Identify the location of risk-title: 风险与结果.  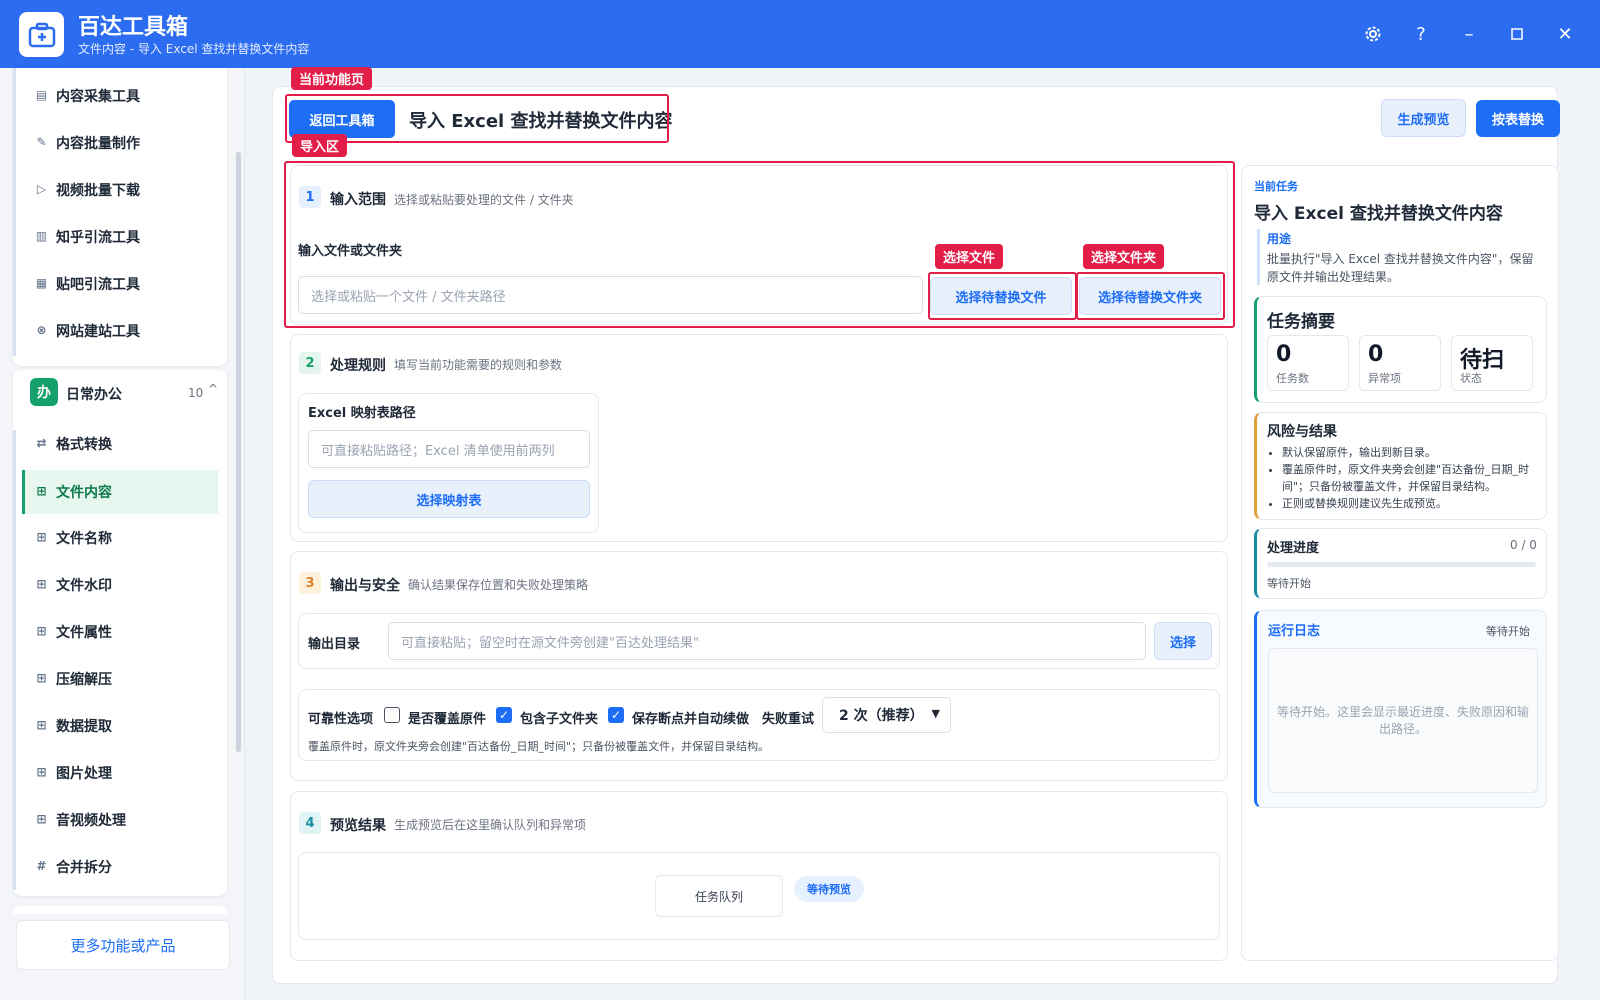
(1302, 432).